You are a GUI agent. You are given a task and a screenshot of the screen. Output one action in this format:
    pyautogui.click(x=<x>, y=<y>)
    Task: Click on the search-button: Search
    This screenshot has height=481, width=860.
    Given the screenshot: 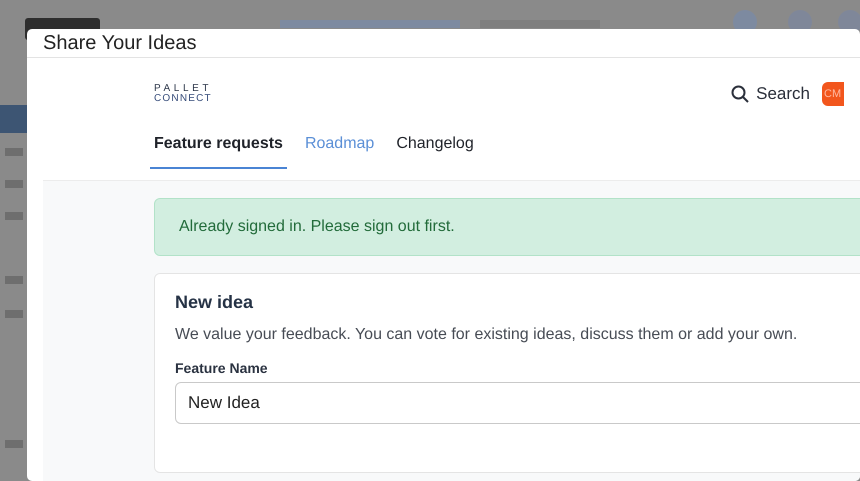 What is the action you would take?
    pyautogui.click(x=770, y=94)
    